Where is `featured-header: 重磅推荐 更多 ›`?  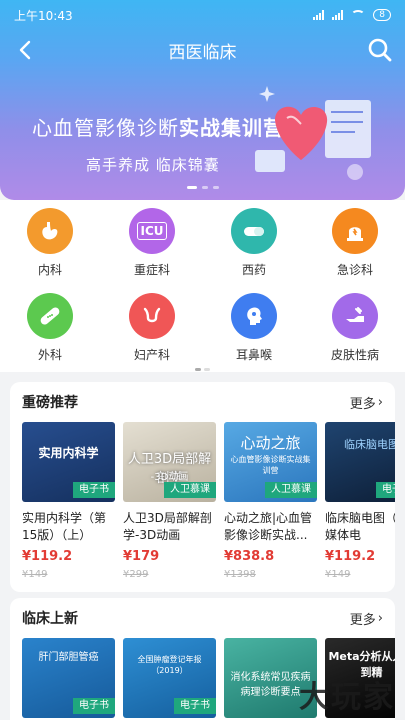
featured-header: 重磅推荐 更多 › is located at coordinates (202, 402).